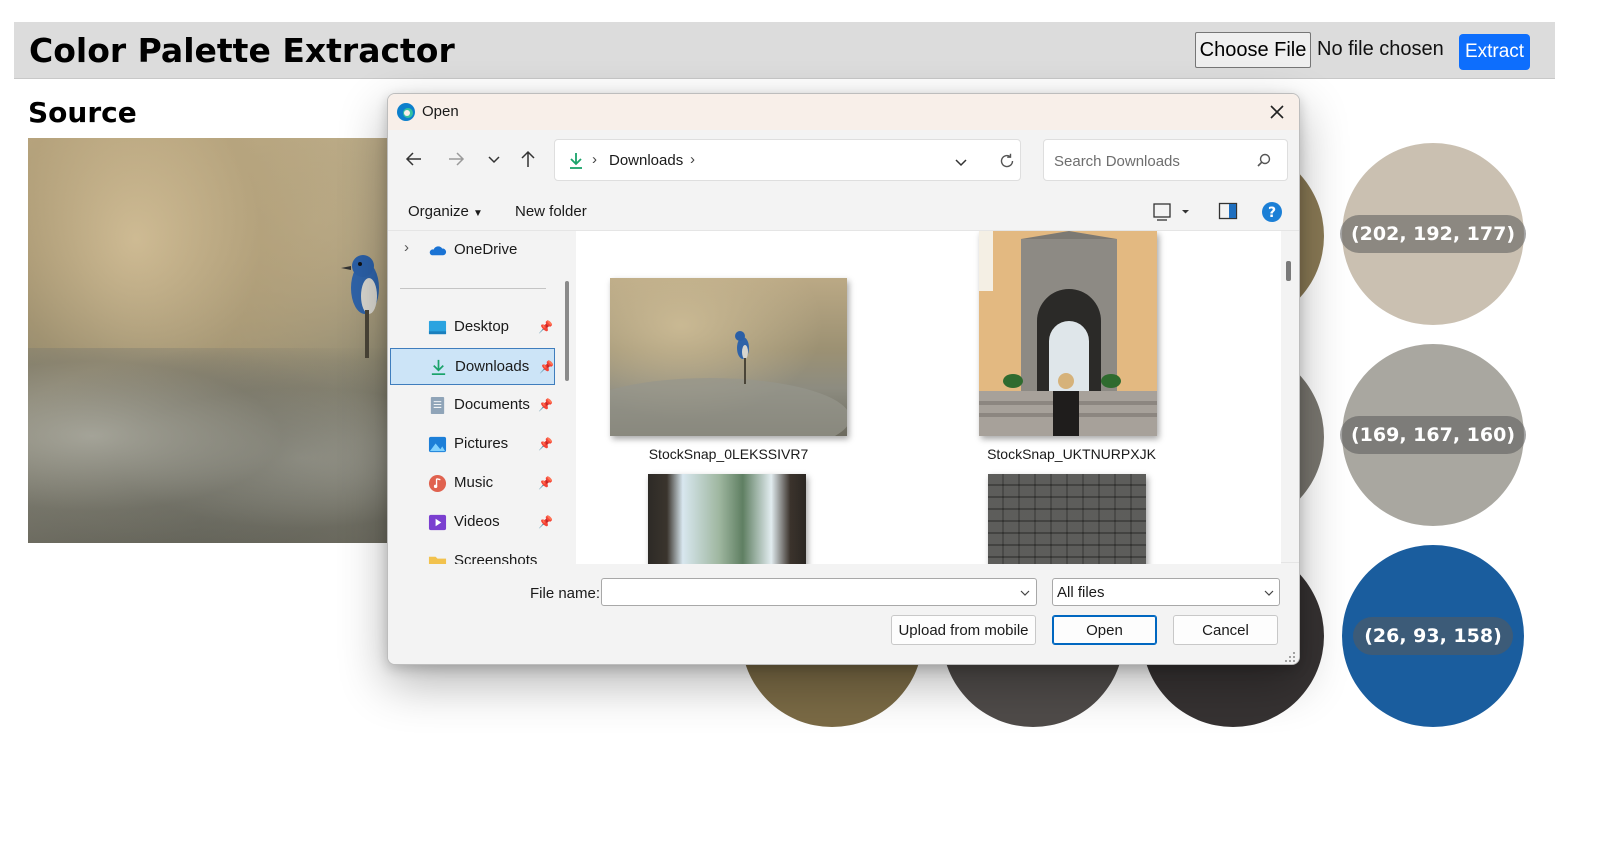  Describe the element at coordinates (1264, 161) in the screenshot. I see `search-icon` at that location.